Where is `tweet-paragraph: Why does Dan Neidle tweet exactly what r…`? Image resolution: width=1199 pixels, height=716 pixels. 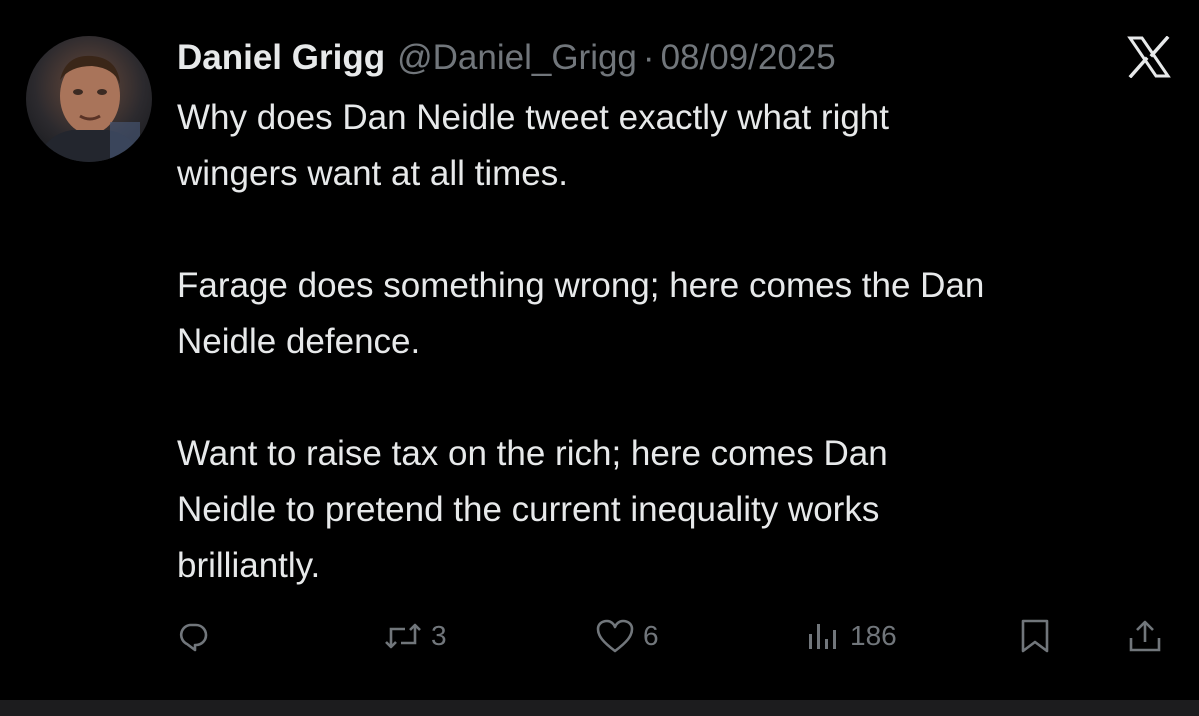 tweet-paragraph: Why does Dan Neidle tweet exactly what r… is located at coordinates (533, 145).